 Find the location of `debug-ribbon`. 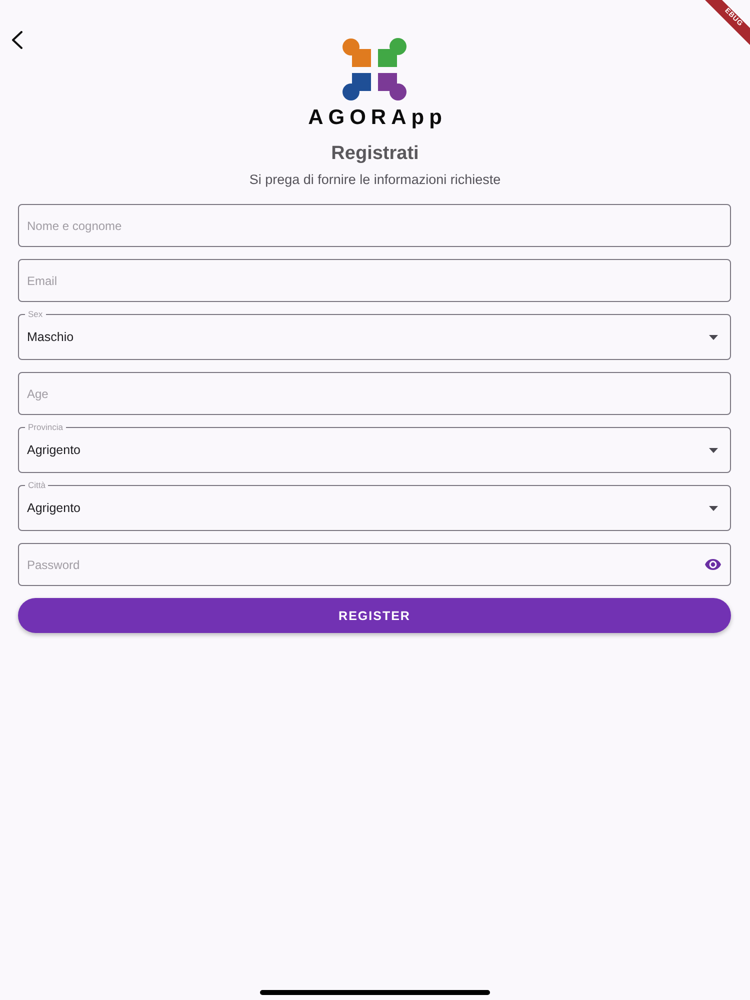

debug-ribbon is located at coordinates (727, 22).